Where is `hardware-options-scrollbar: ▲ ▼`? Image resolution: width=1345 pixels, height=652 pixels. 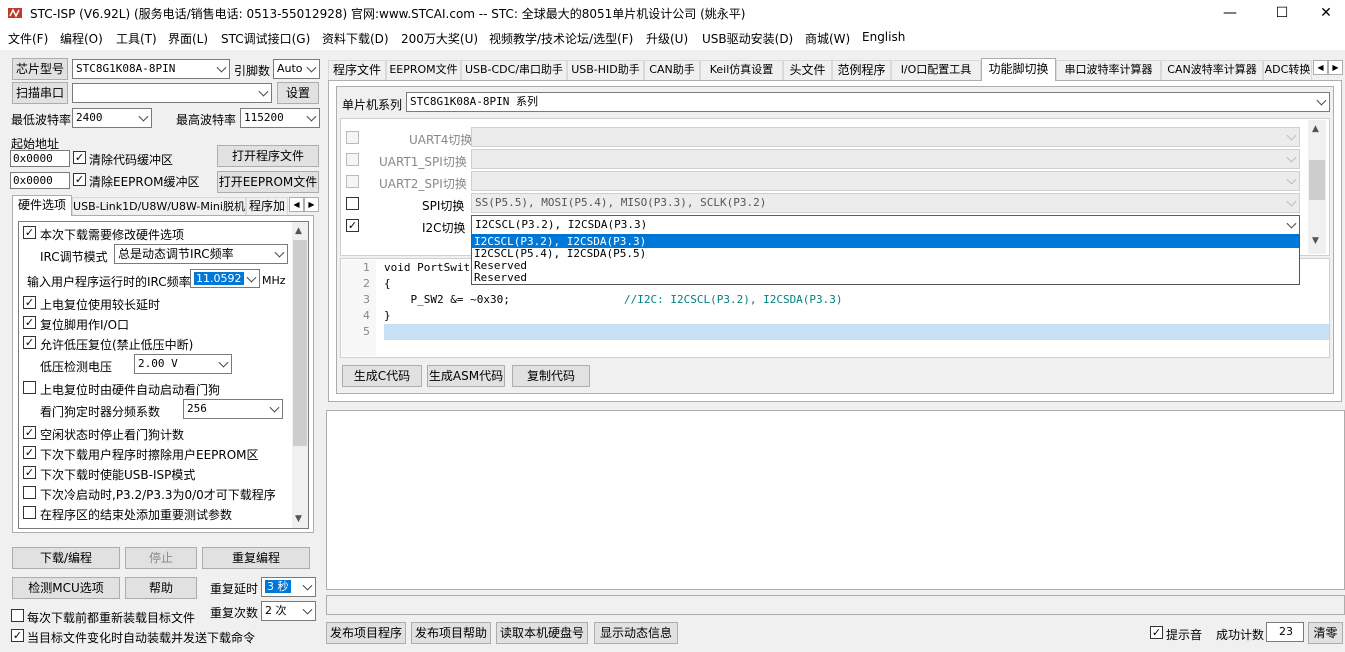
hardware-options-scrollbar: ▲ ▼ is located at coordinates (300, 375).